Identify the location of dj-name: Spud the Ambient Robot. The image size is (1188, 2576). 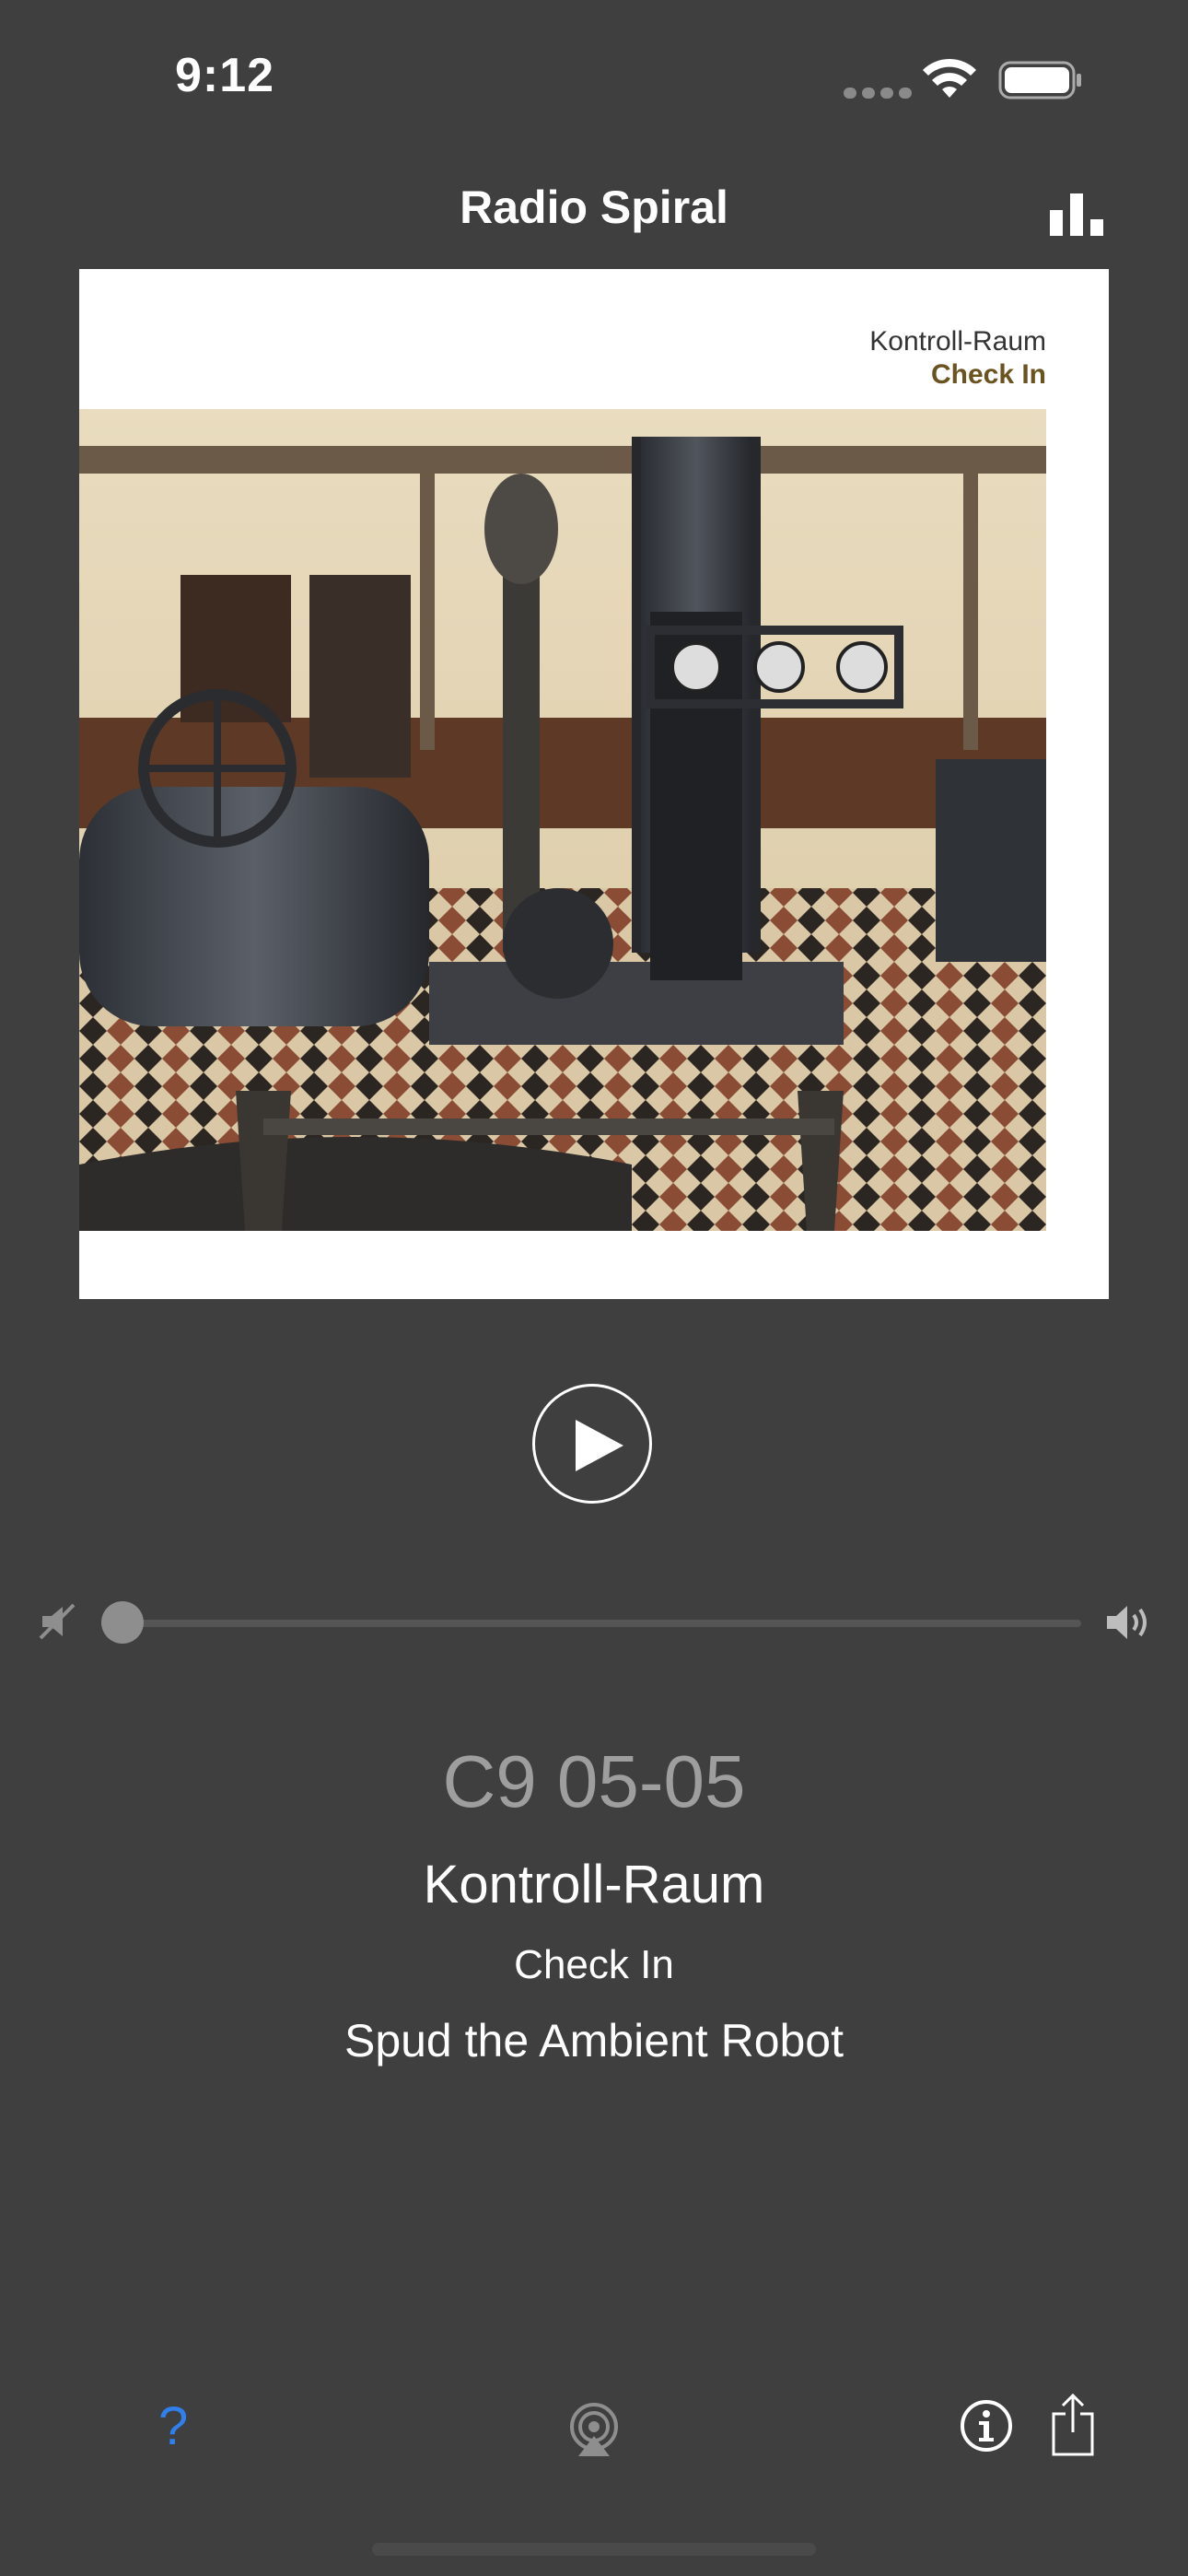
(594, 2041).